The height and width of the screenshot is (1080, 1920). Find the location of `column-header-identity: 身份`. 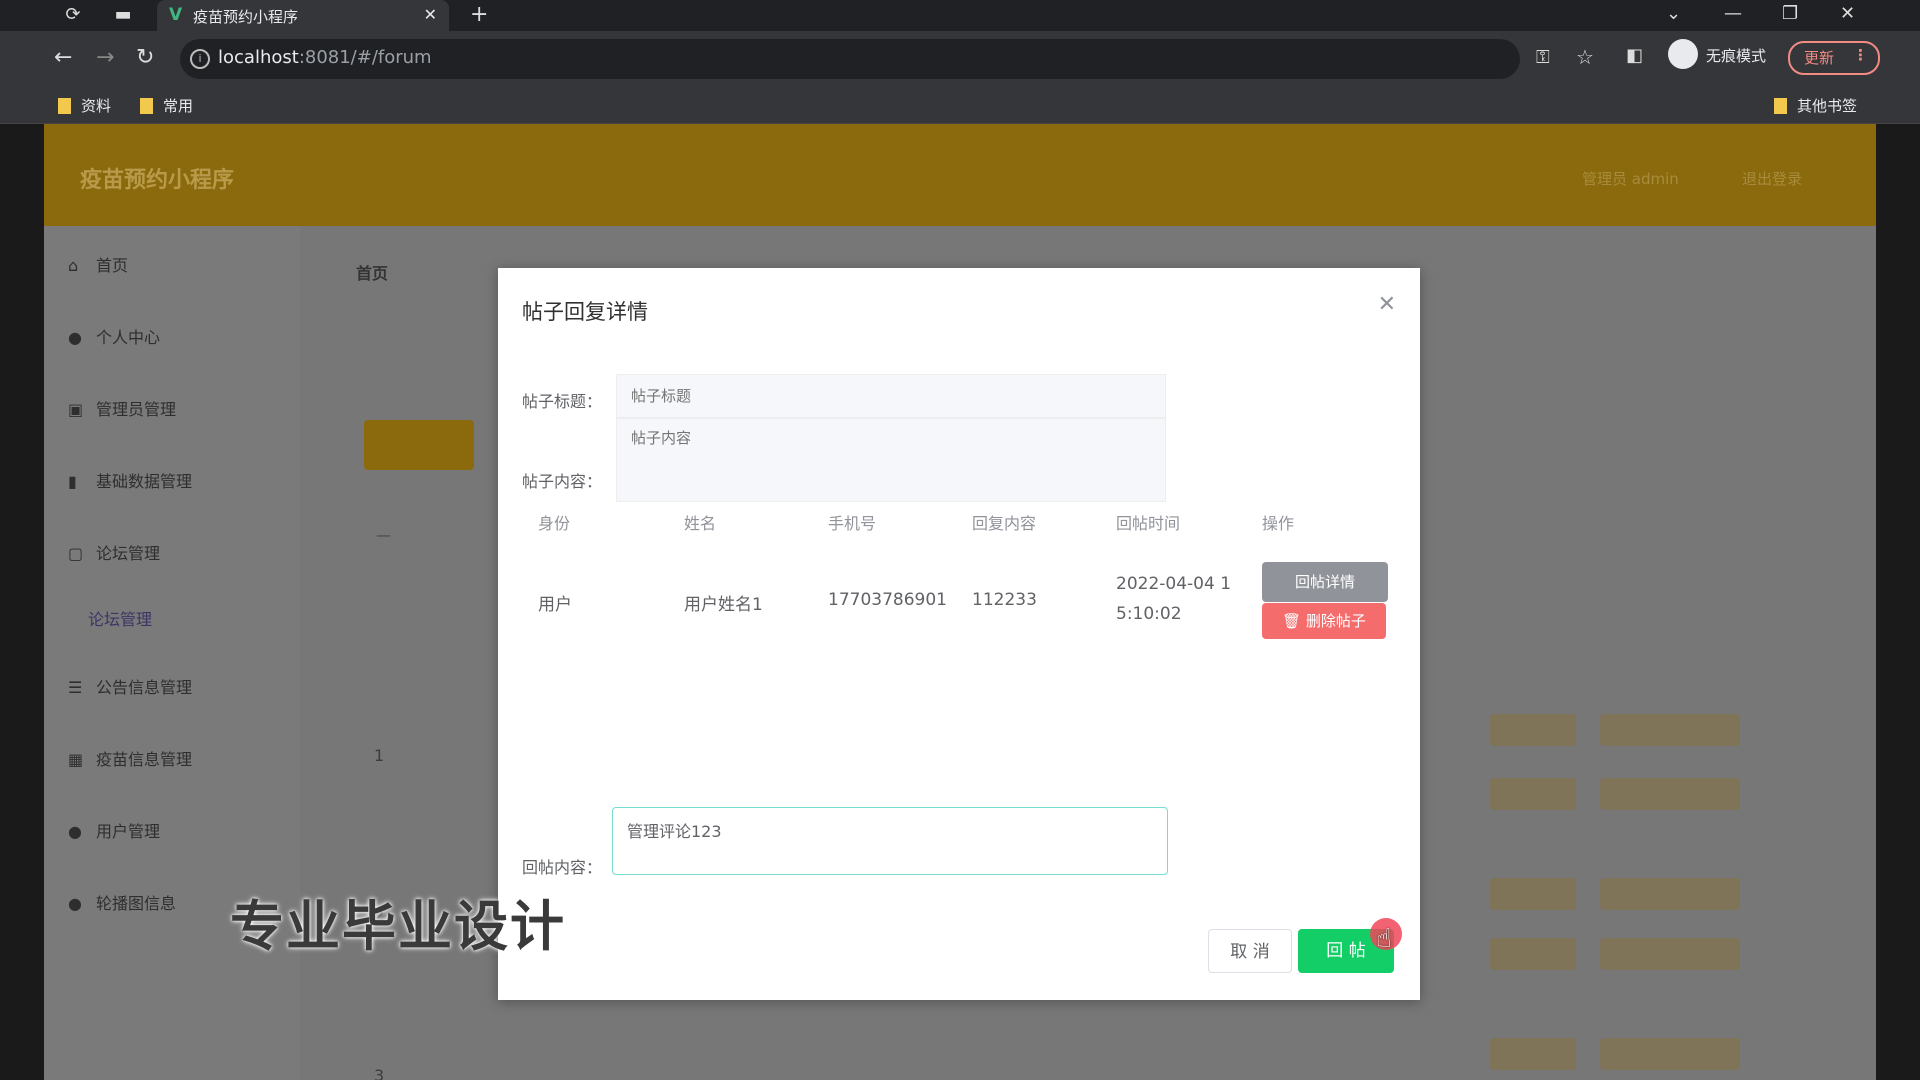

column-header-identity: 身份 is located at coordinates (554, 523).